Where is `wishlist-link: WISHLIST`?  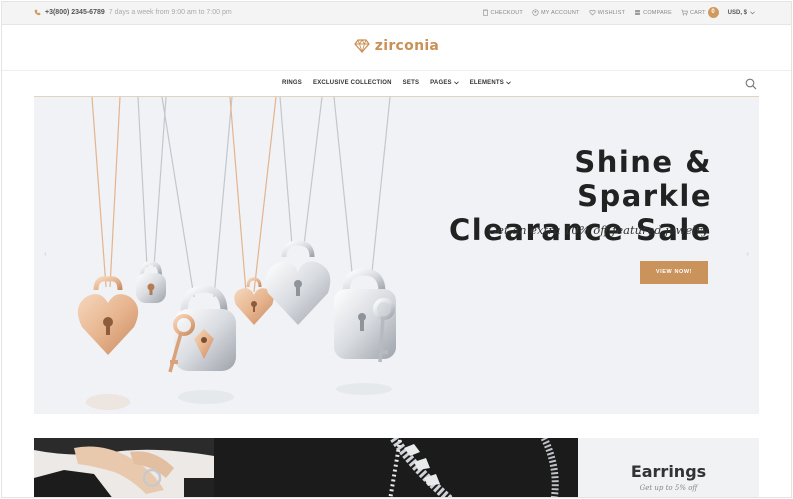 wishlist-link: WISHLIST is located at coordinates (607, 12).